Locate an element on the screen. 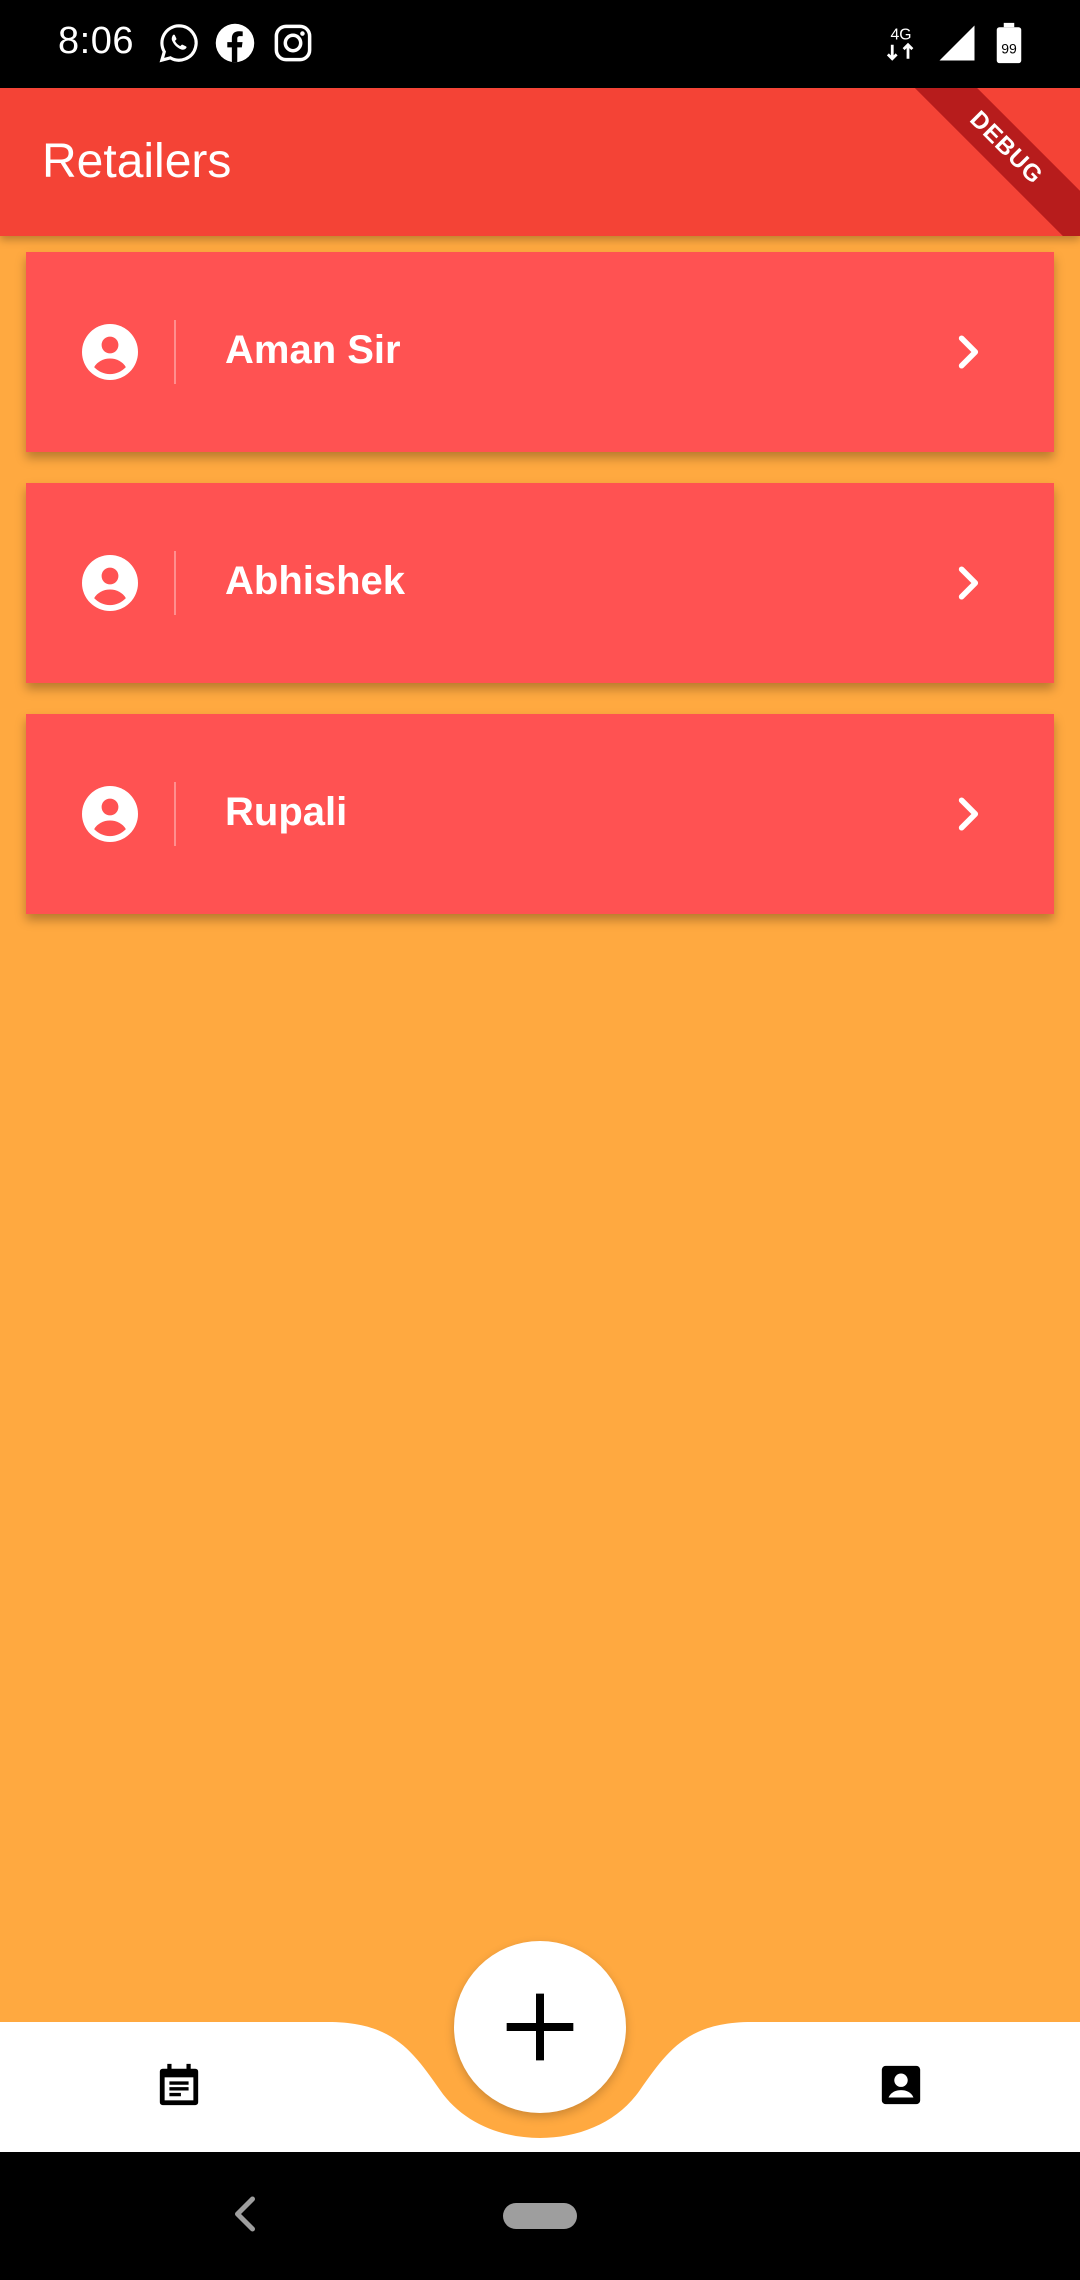 Image resolution: width=1080 pixels, height=2280 pixels. svg-text: 4G is located at coordinates (900, 35).